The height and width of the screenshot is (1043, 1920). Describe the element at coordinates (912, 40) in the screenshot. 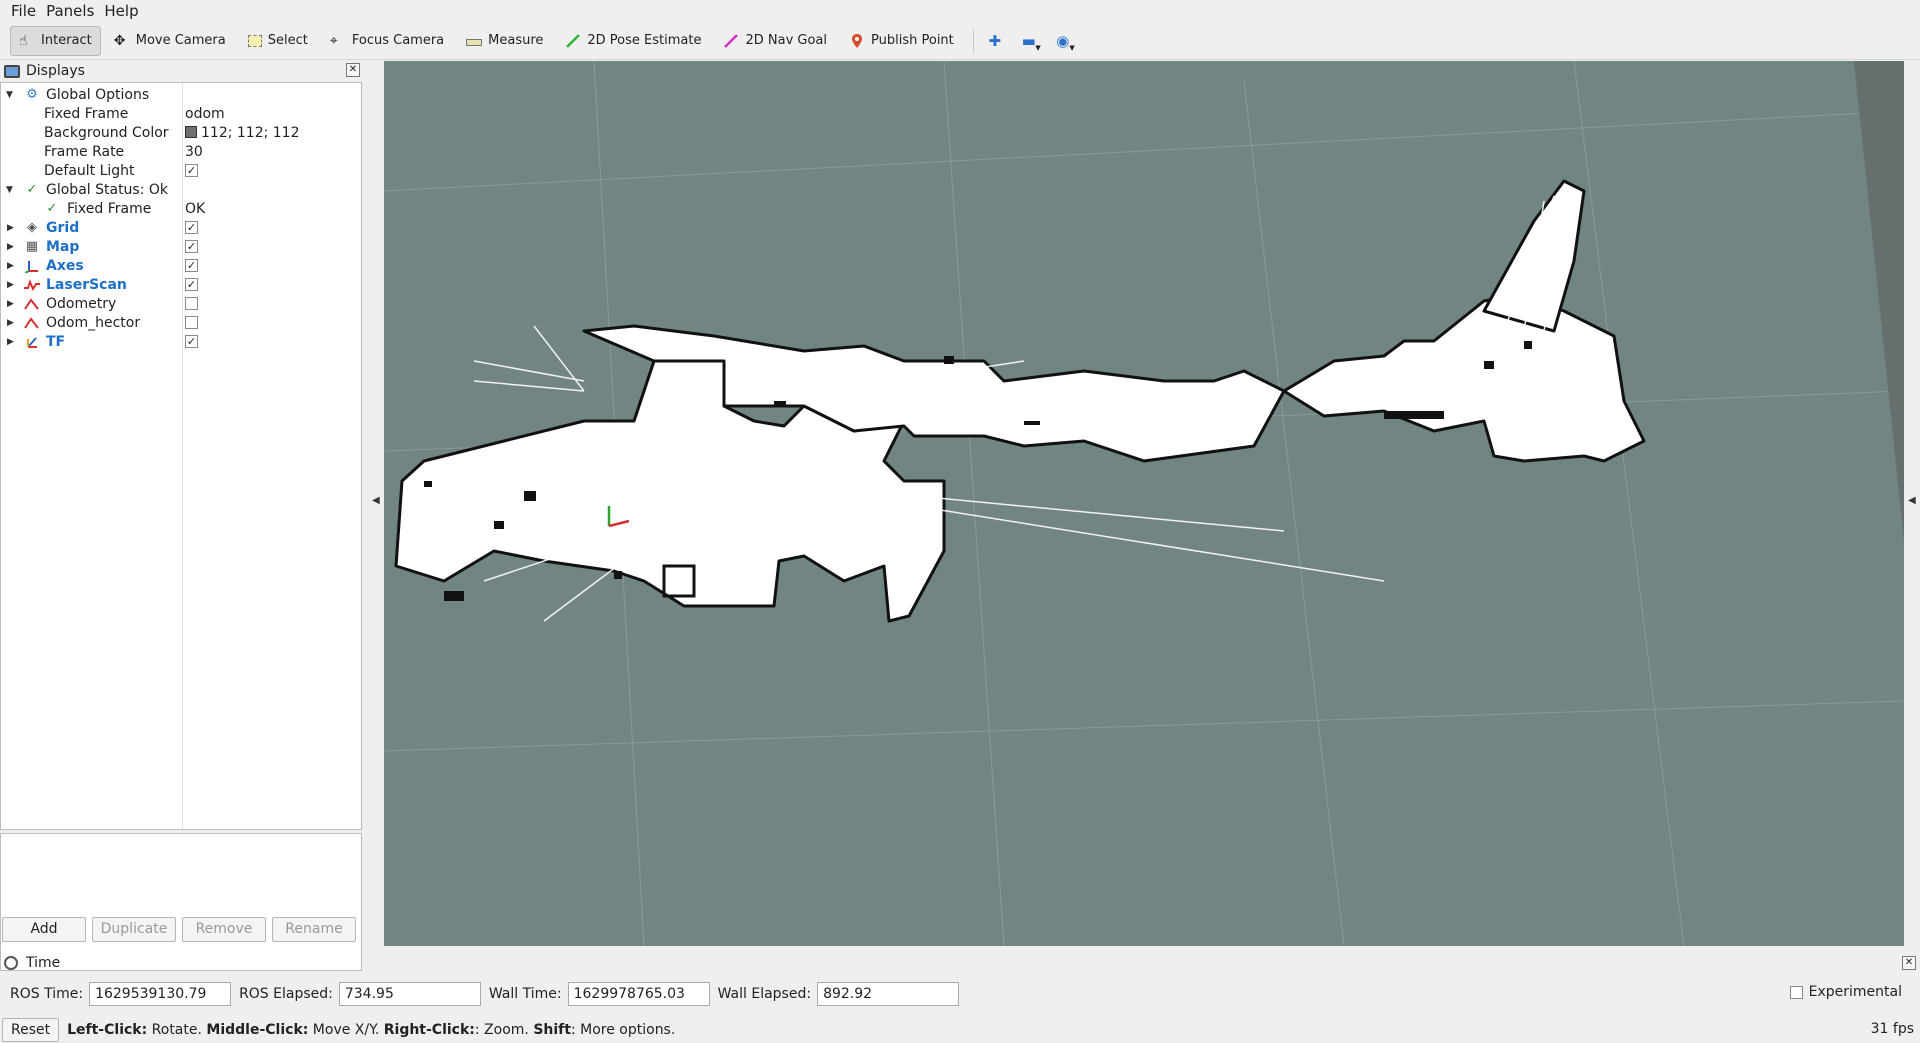

I see `publish-point-label: Publish Point` at that location.